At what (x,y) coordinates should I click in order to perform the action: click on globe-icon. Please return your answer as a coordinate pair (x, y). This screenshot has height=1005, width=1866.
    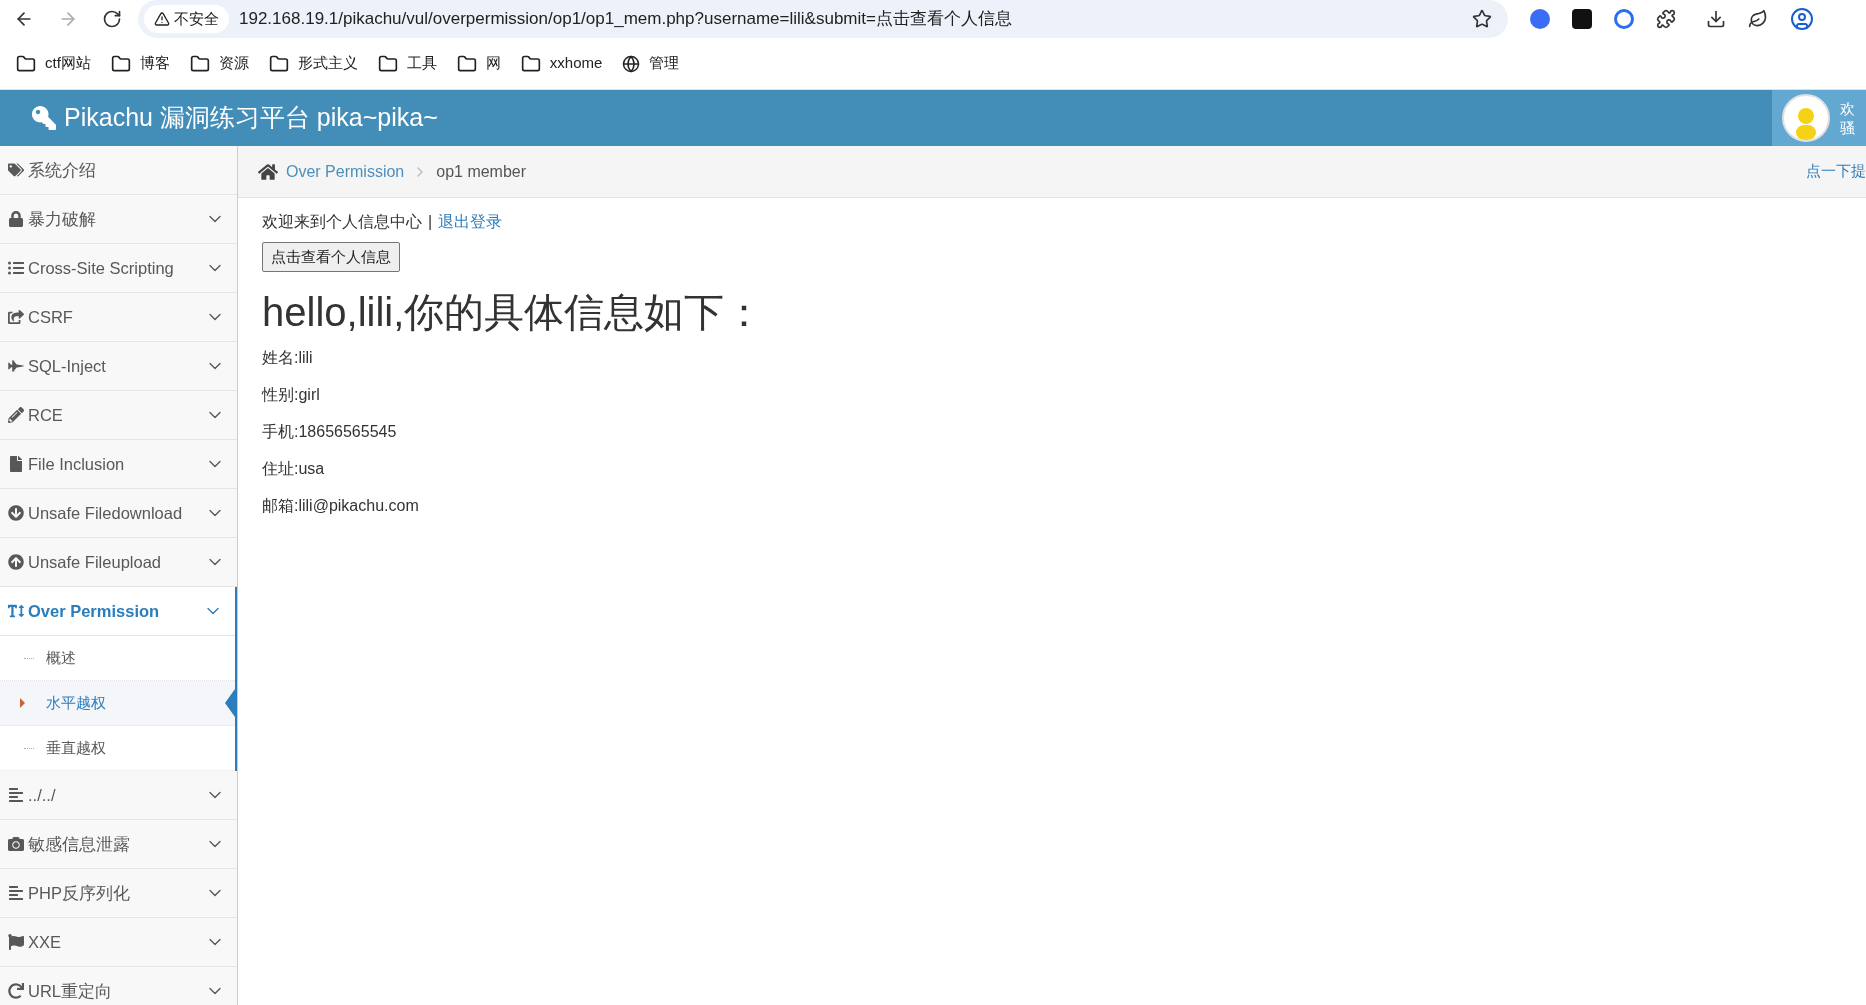
    Looking at the image, I should click on (631, 63).